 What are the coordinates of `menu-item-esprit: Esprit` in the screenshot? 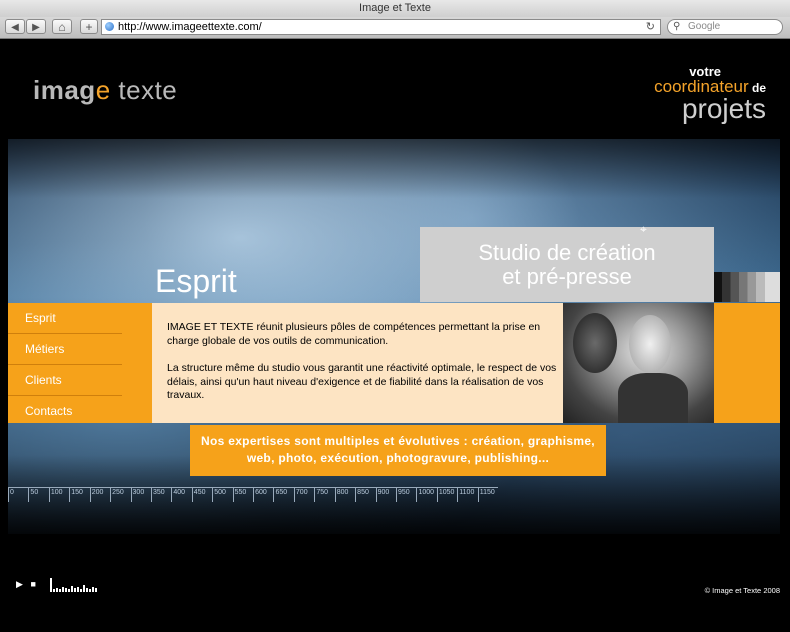 It's located at (65, 318).